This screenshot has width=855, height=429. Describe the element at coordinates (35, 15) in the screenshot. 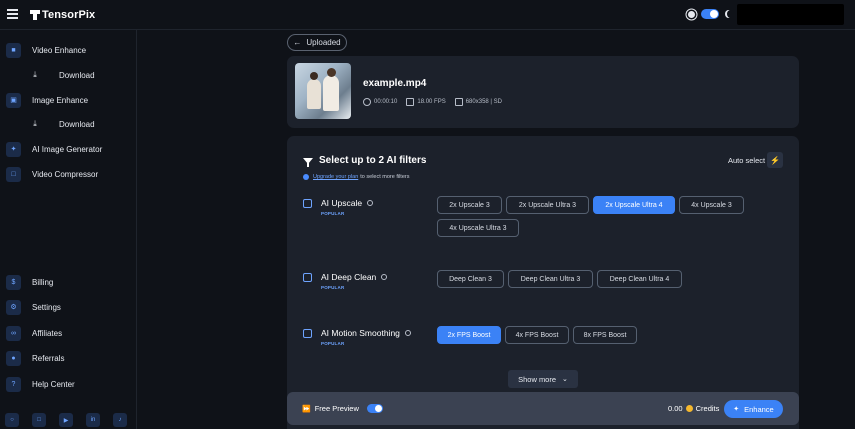

I see `tensorpix-logo-icon` at that location.